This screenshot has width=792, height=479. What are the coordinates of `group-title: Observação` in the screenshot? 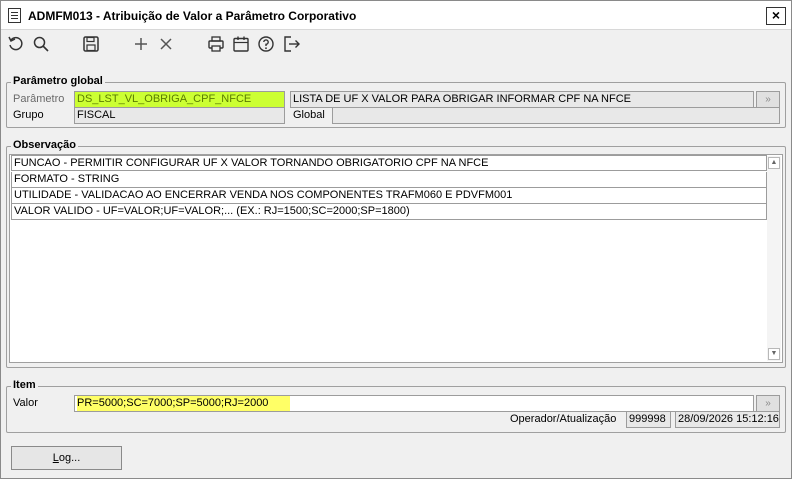 It's located at (44, 145).